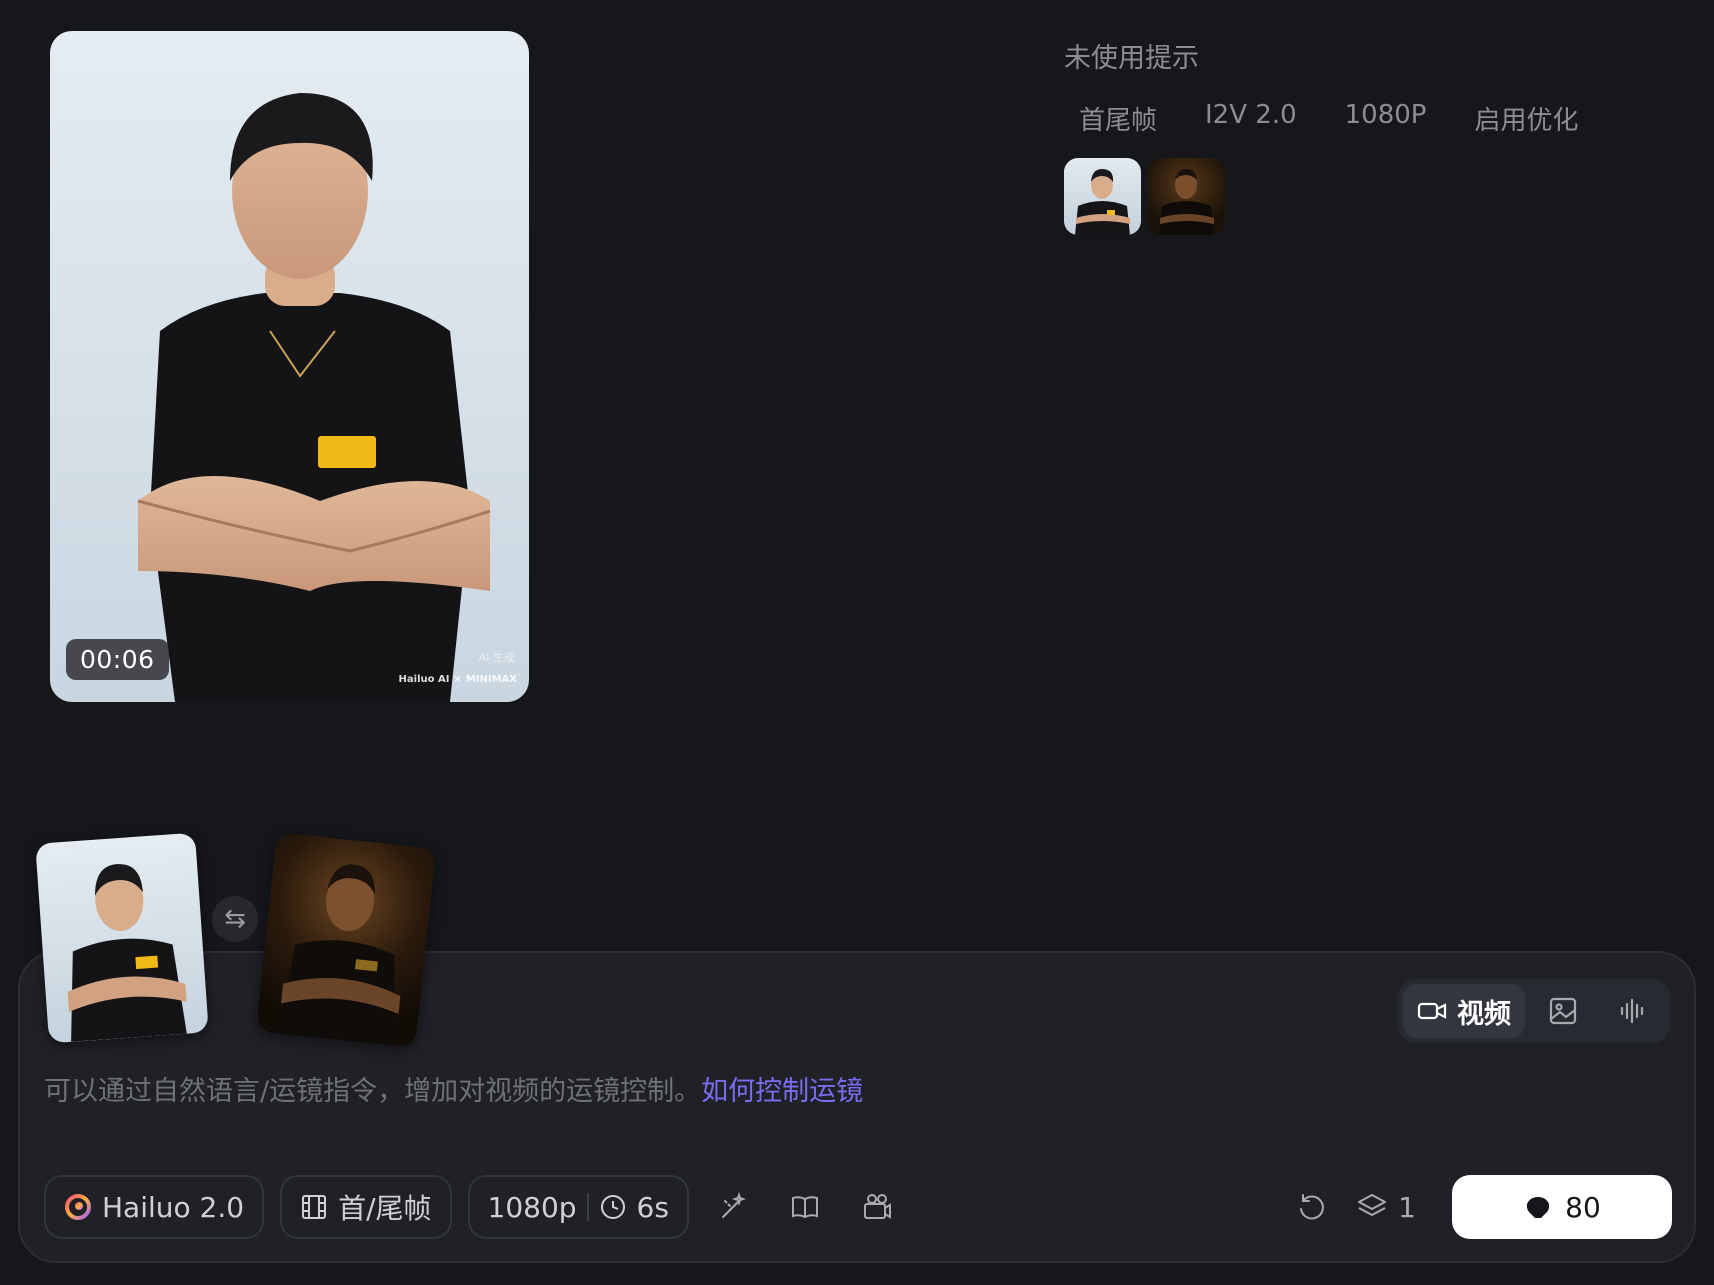 This screenshot has height=1285, width=1714. What do you see at coordinates (1102, 196) in the screenshot?
I see `reference-first-frame-thumb` at bounding box center [1102, 196].